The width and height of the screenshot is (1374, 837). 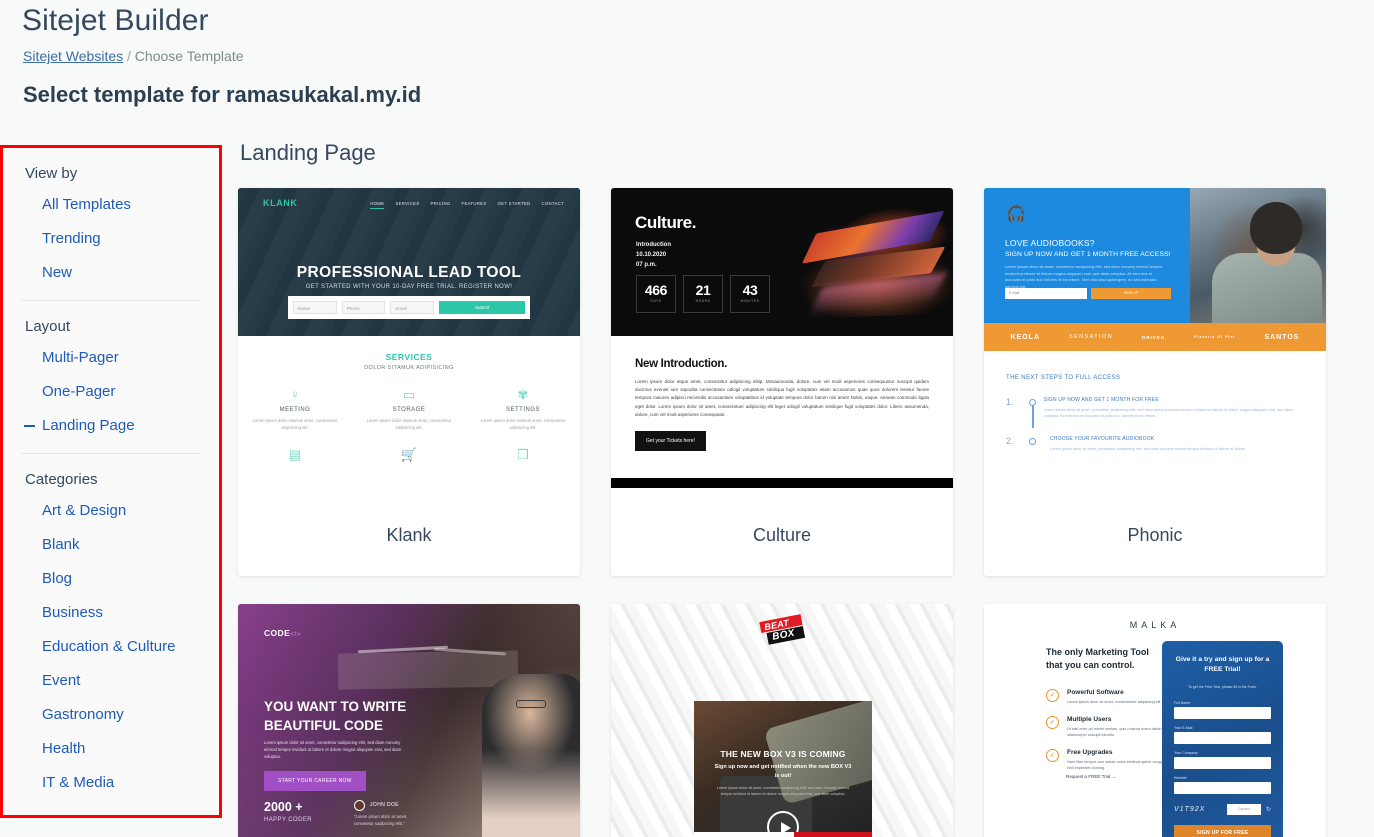 I want to click on phonic-signup-form: E-Mail SIGN UP, so click(x=1088, y=293).